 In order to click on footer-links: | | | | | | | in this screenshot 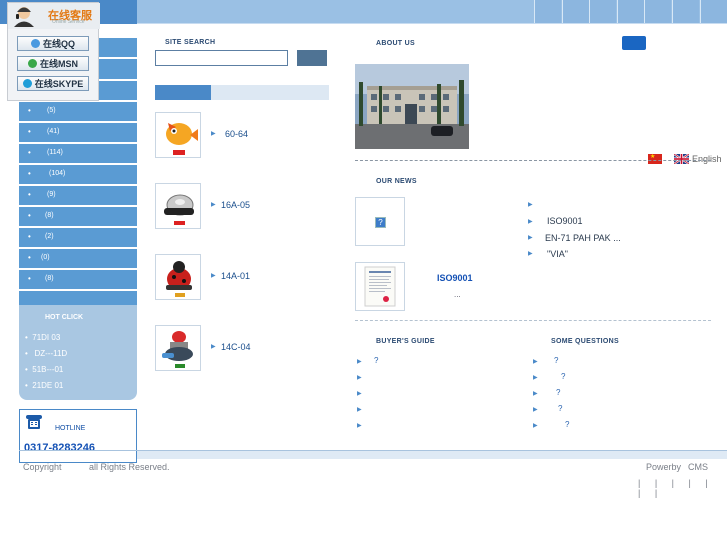, I will do `click(682, 488)`.